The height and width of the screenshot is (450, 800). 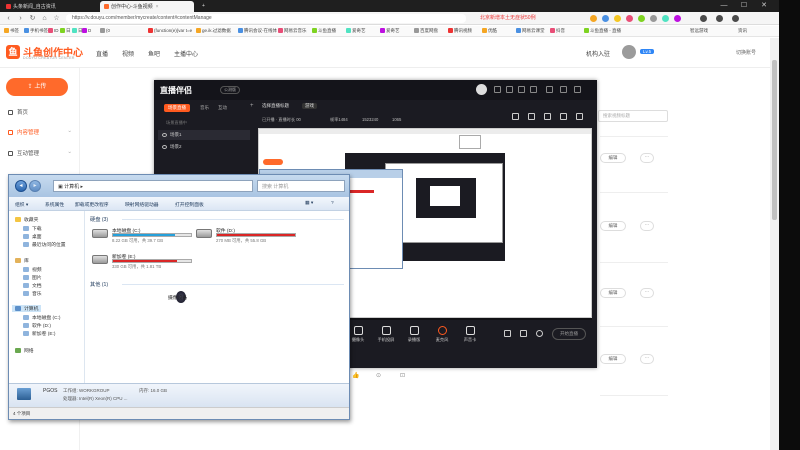 What do you see at coordinates (251, 235) in the screenshot?
I see `drive-item: 软件 (D:) 270 MB 可用，共 55.8 GB` at bounding box center [251, 235].